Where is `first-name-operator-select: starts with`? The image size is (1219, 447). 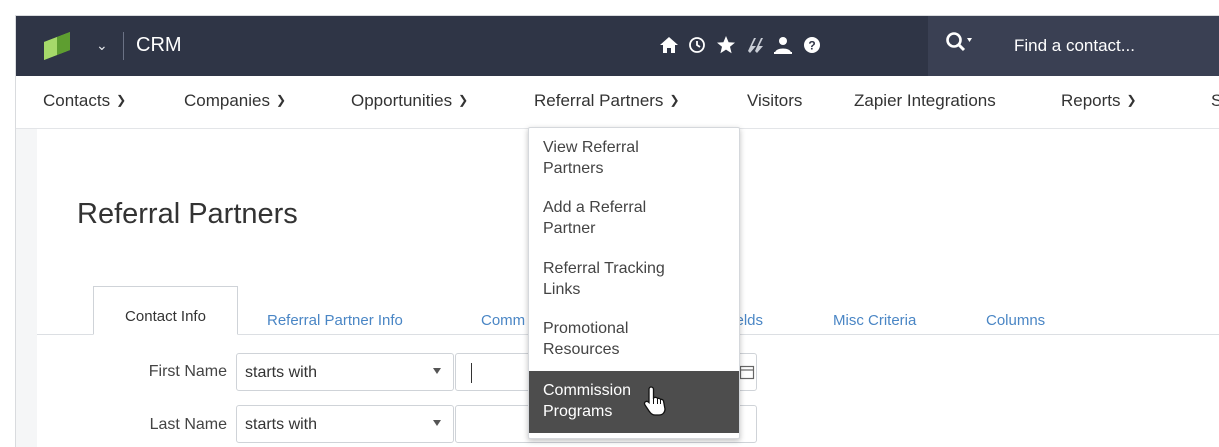
first-name-operator-select: starts with is located at coordinates (345, 372).